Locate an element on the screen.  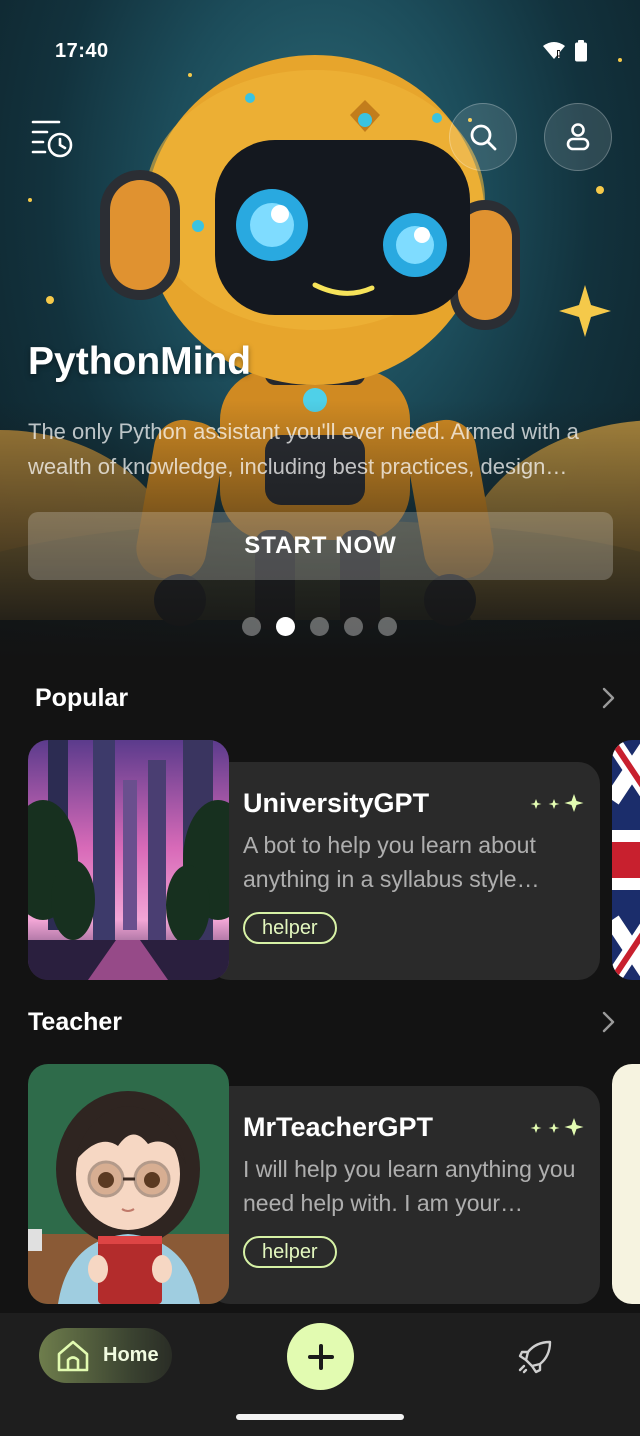
section-header-teacher: Teacher is located at coordinates (320, 1022).